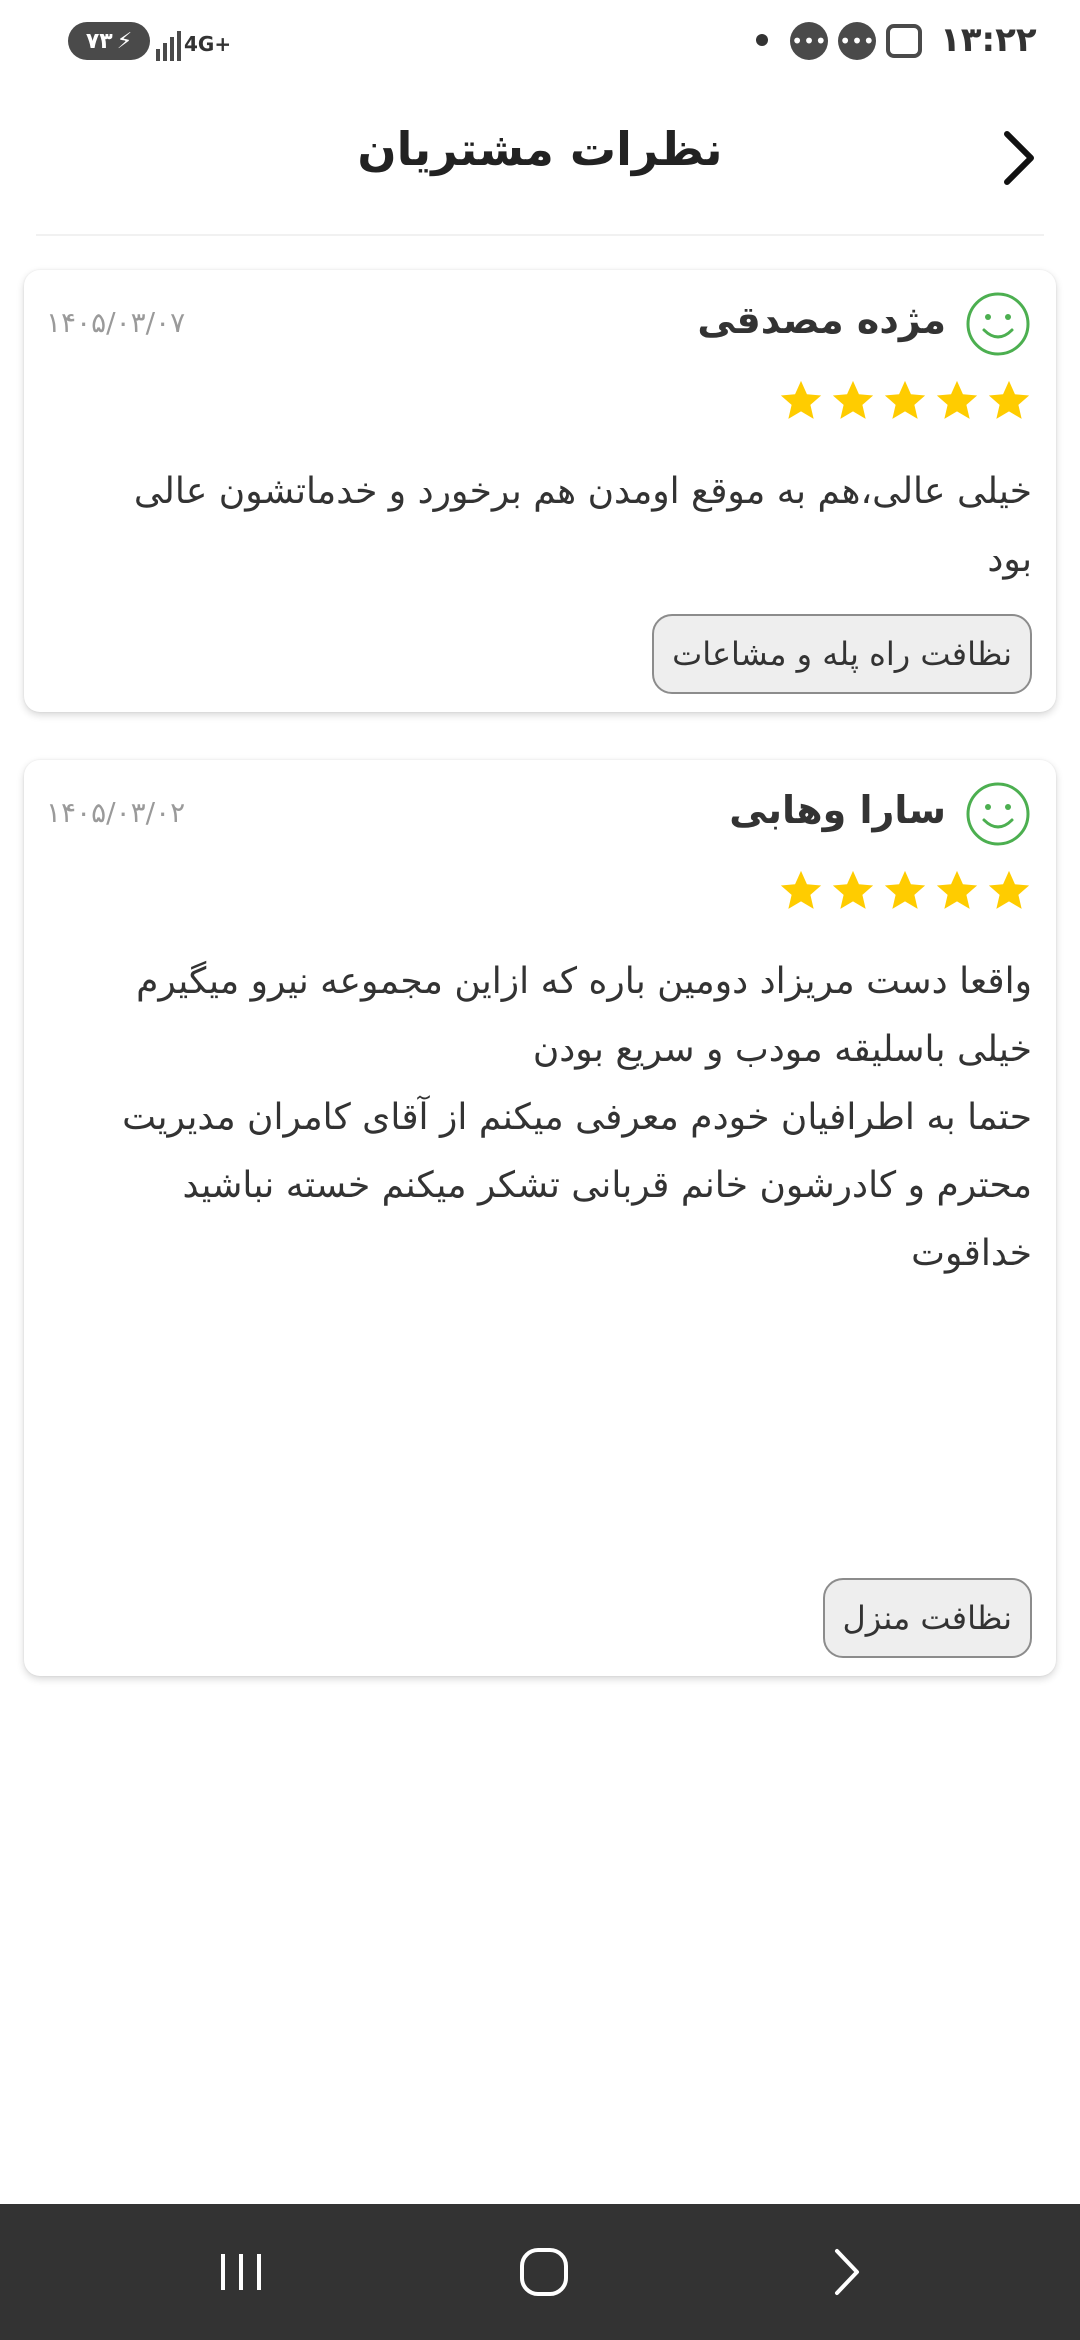  What do you see at coordinates (842, 654) in the screenshot?
I see `service-tag: نظافت راه پله و مشاعات` at bounding box center [842, 654].